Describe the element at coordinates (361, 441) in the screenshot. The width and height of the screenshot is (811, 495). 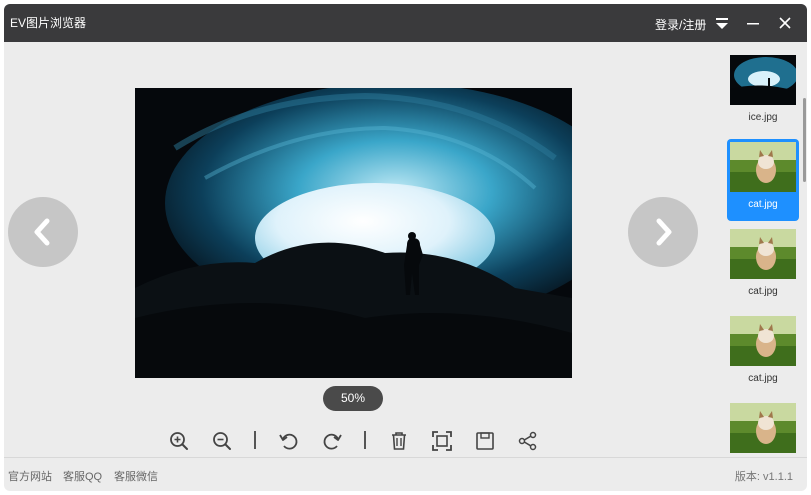
I see `image-toolbar` at that location.